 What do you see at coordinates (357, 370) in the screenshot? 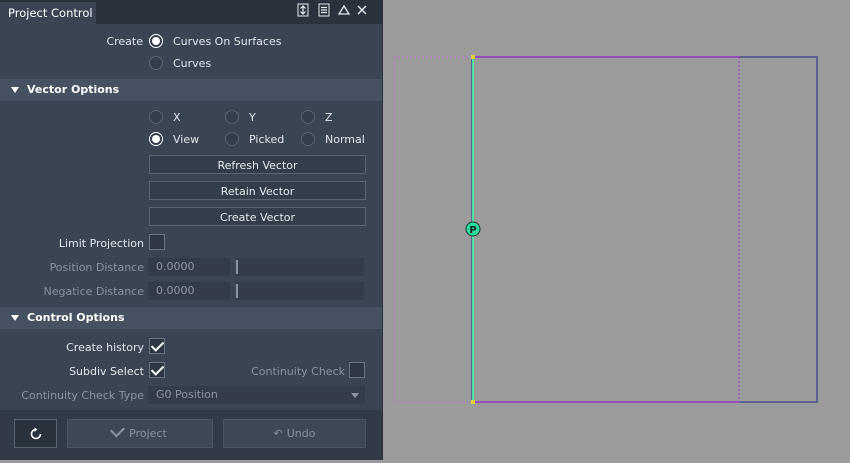
I see `continuity-check-checkbox` at bounding box center [357, 370].